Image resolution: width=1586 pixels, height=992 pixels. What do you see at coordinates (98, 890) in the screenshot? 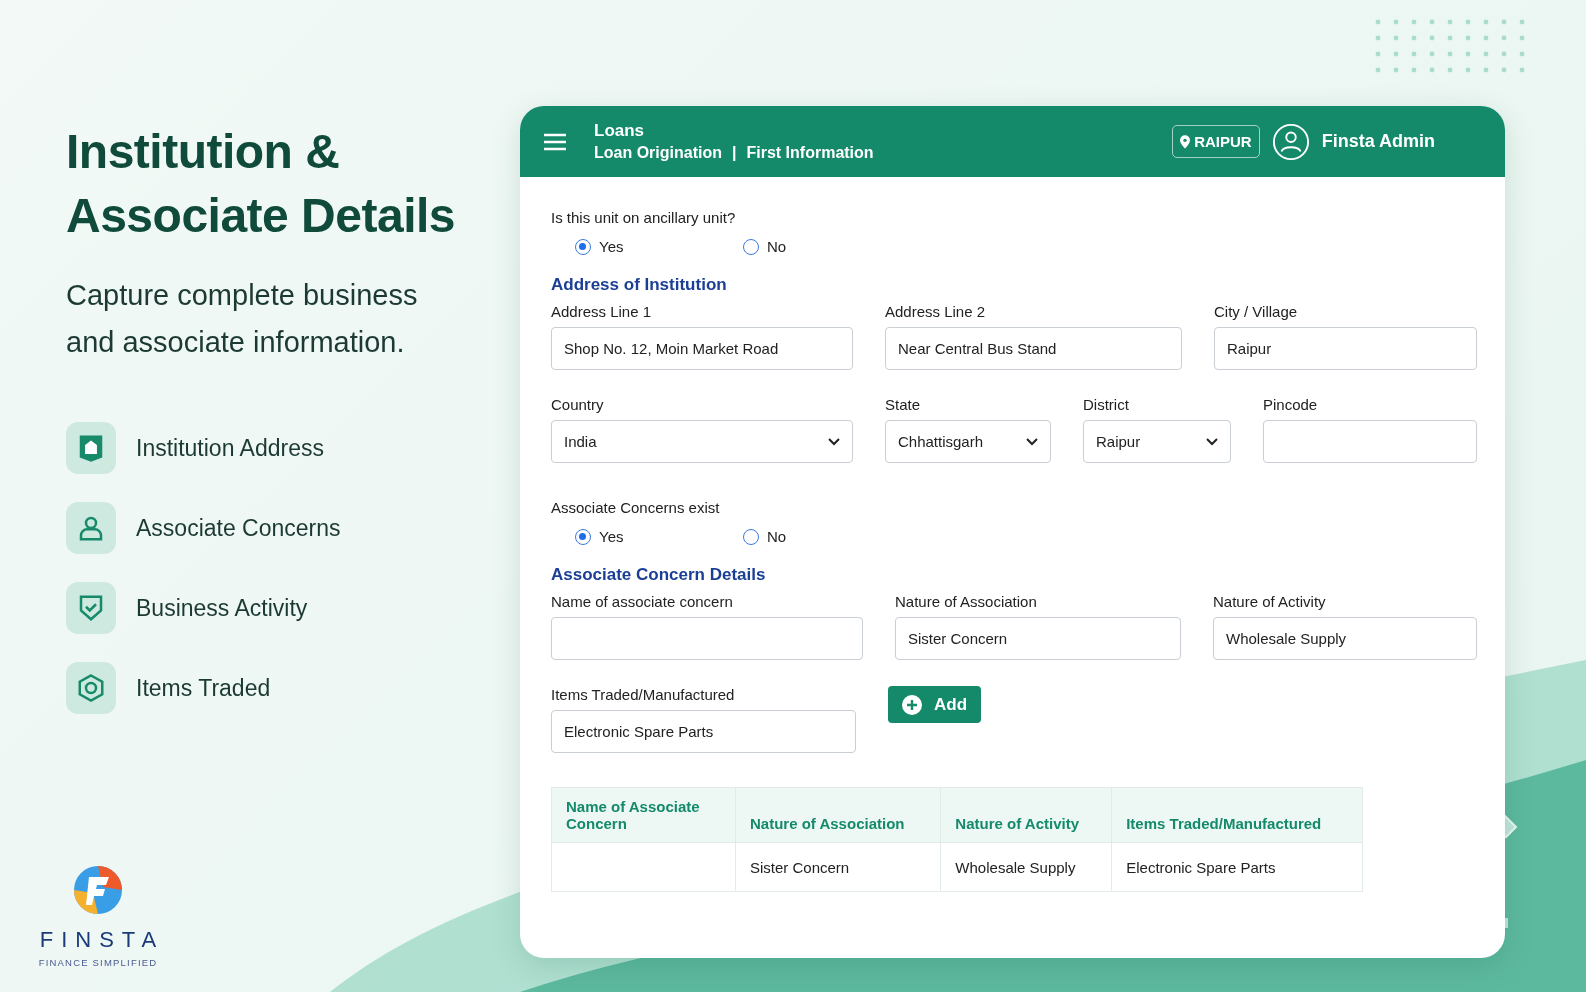
I see `logo-icon` at bounding box center [98, 890].